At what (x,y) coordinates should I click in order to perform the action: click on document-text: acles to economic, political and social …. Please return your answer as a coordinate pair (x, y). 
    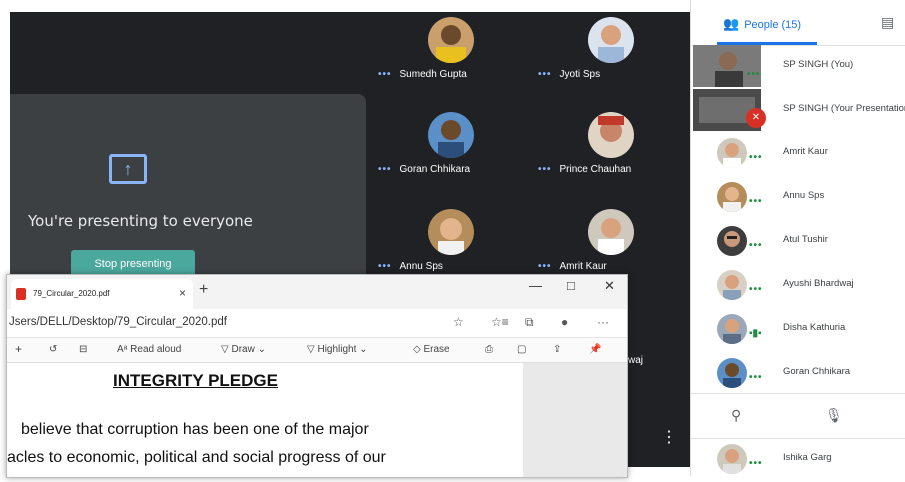
    Looking at the image, I should click on (196, 457).